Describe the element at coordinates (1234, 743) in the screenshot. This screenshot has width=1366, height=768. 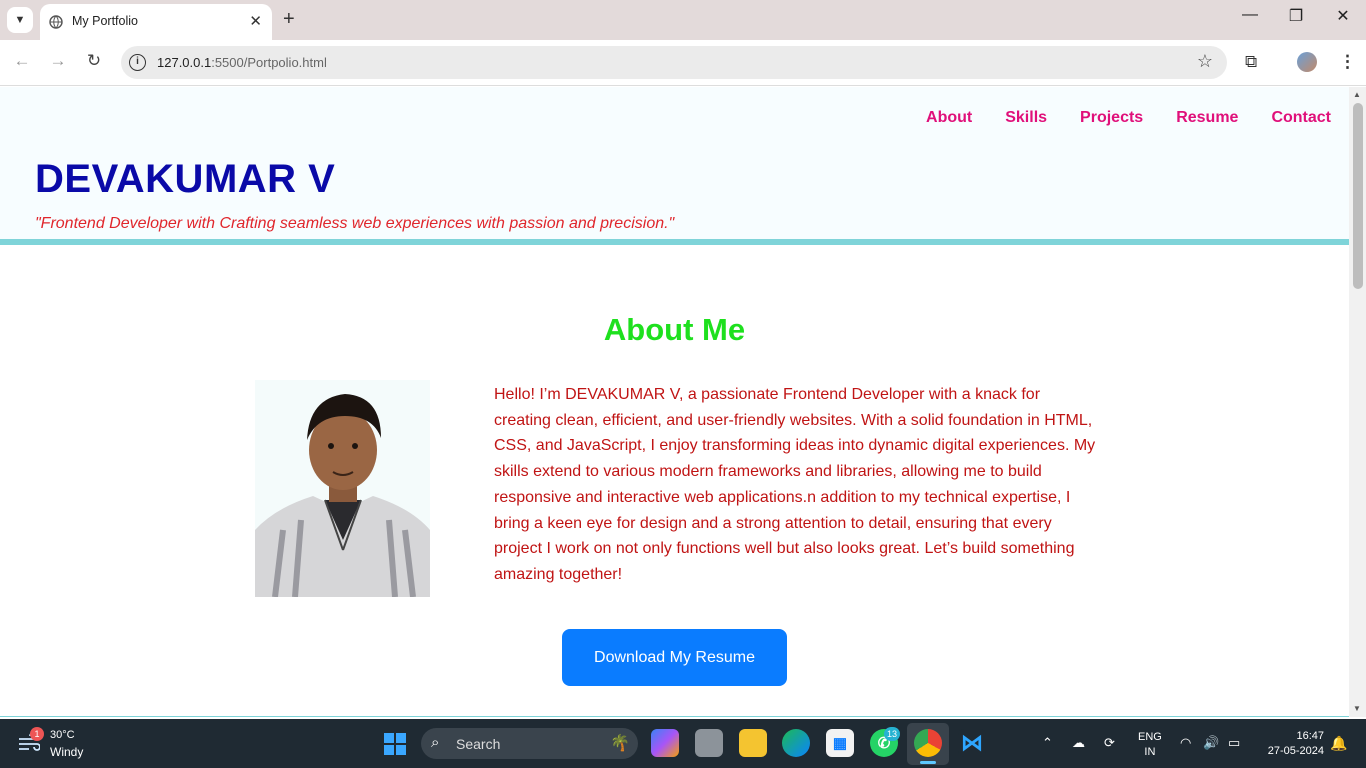
I see `battery-icon: ▭` at that location.